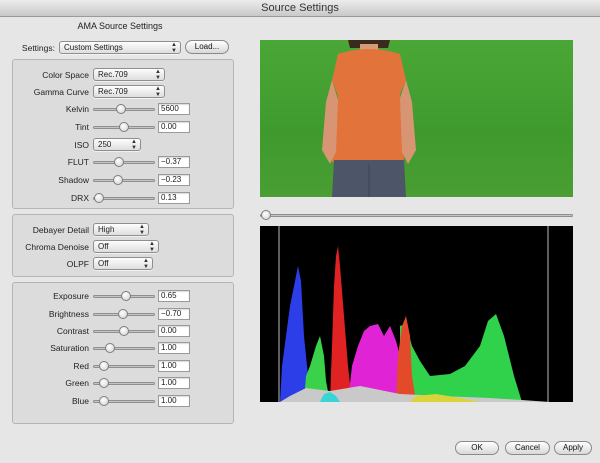 The image size is (600, 463). I want to click on flut-field: −0.37, so click(174, 162).